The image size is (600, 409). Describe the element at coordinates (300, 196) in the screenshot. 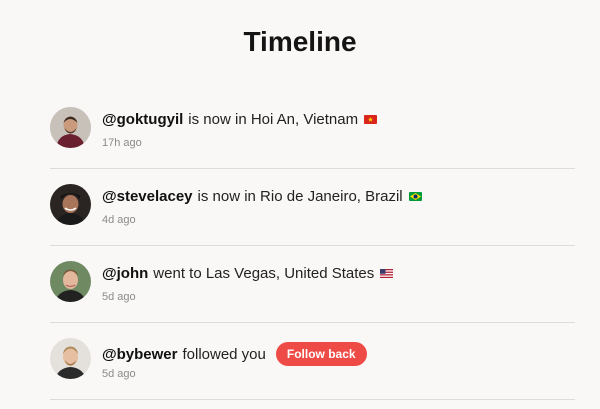

I see `activity-text: is now in Rio de Janeiro, Brazil` at that location.